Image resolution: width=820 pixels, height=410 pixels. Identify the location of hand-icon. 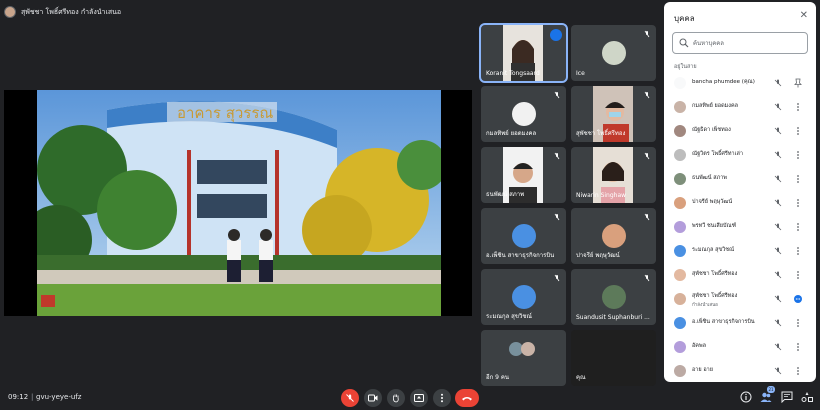
(396, 398).